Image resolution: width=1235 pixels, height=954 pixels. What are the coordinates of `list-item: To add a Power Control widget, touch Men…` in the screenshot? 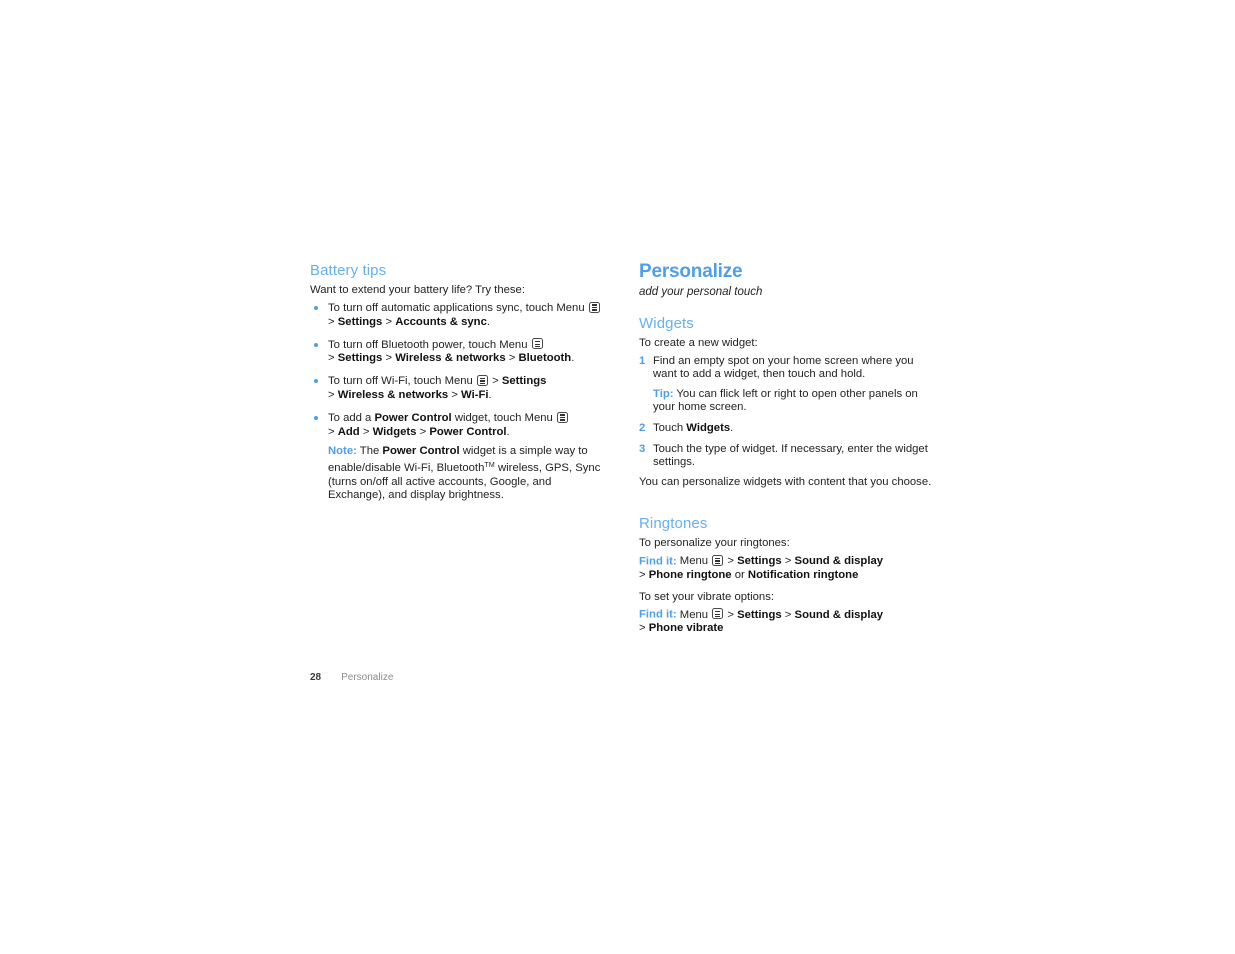 It's located at (460, 457).